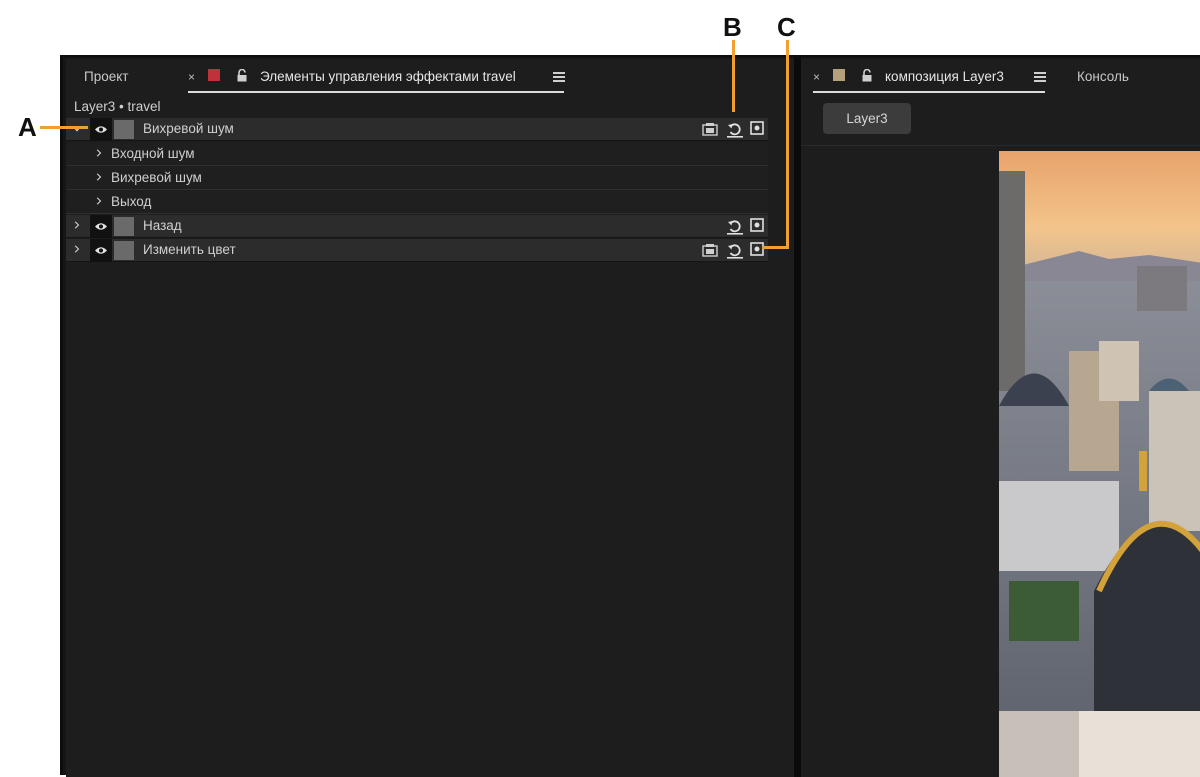  Describe the element at coordinates (1000, 145) in the screenshot. I see `viewer-separator` at that location.